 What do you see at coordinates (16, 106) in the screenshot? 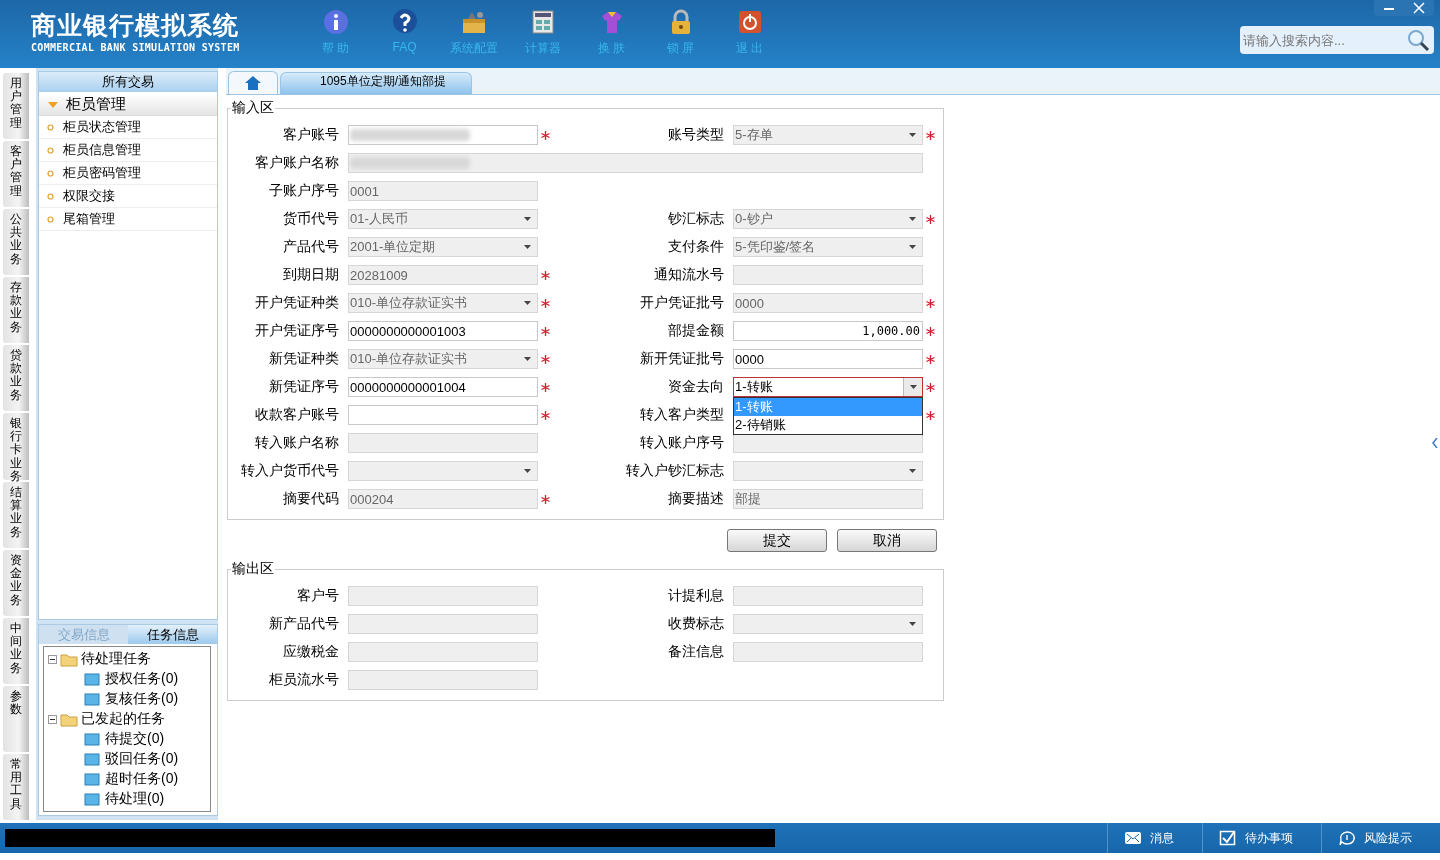
I see `side-tab: 用户管理` at bounding box center [16, 106].